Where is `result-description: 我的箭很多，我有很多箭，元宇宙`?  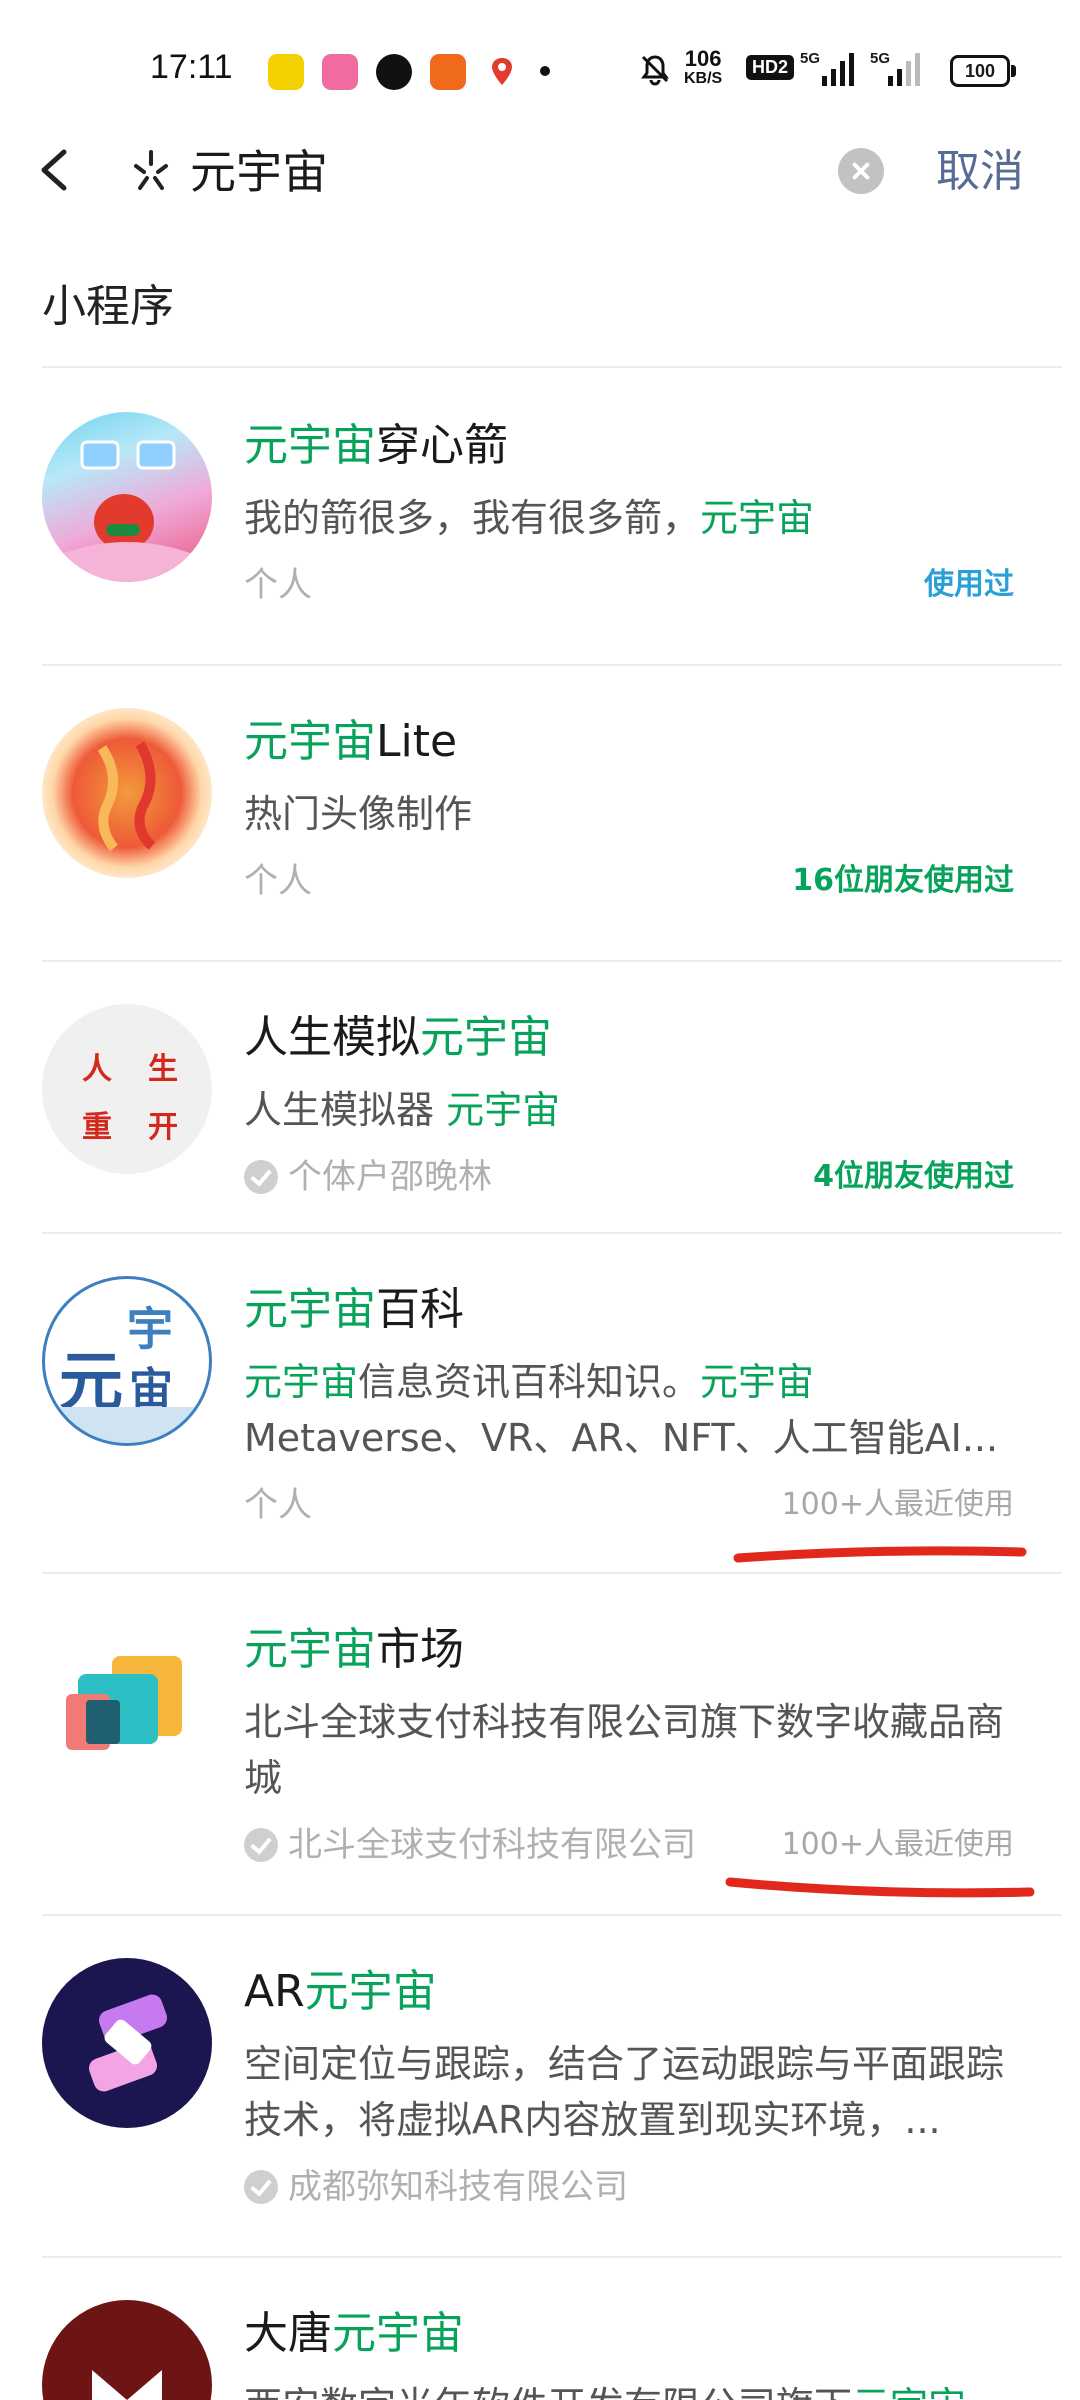
result-description: 我的箭很多，我有很多箭，元宇宙 is located at coordinates (529, 518).